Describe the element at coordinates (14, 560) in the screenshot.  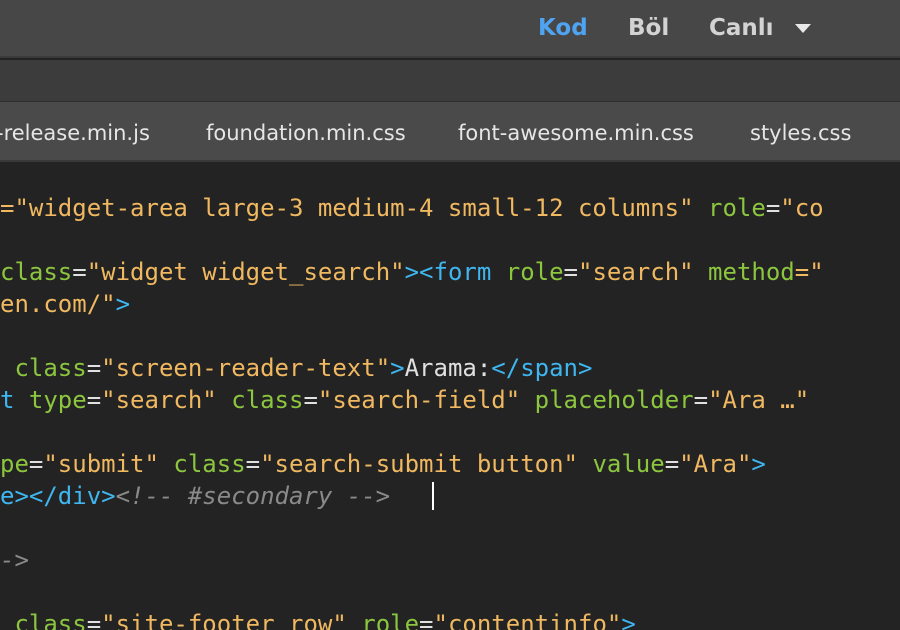
I see `code-token: ->` at that location.